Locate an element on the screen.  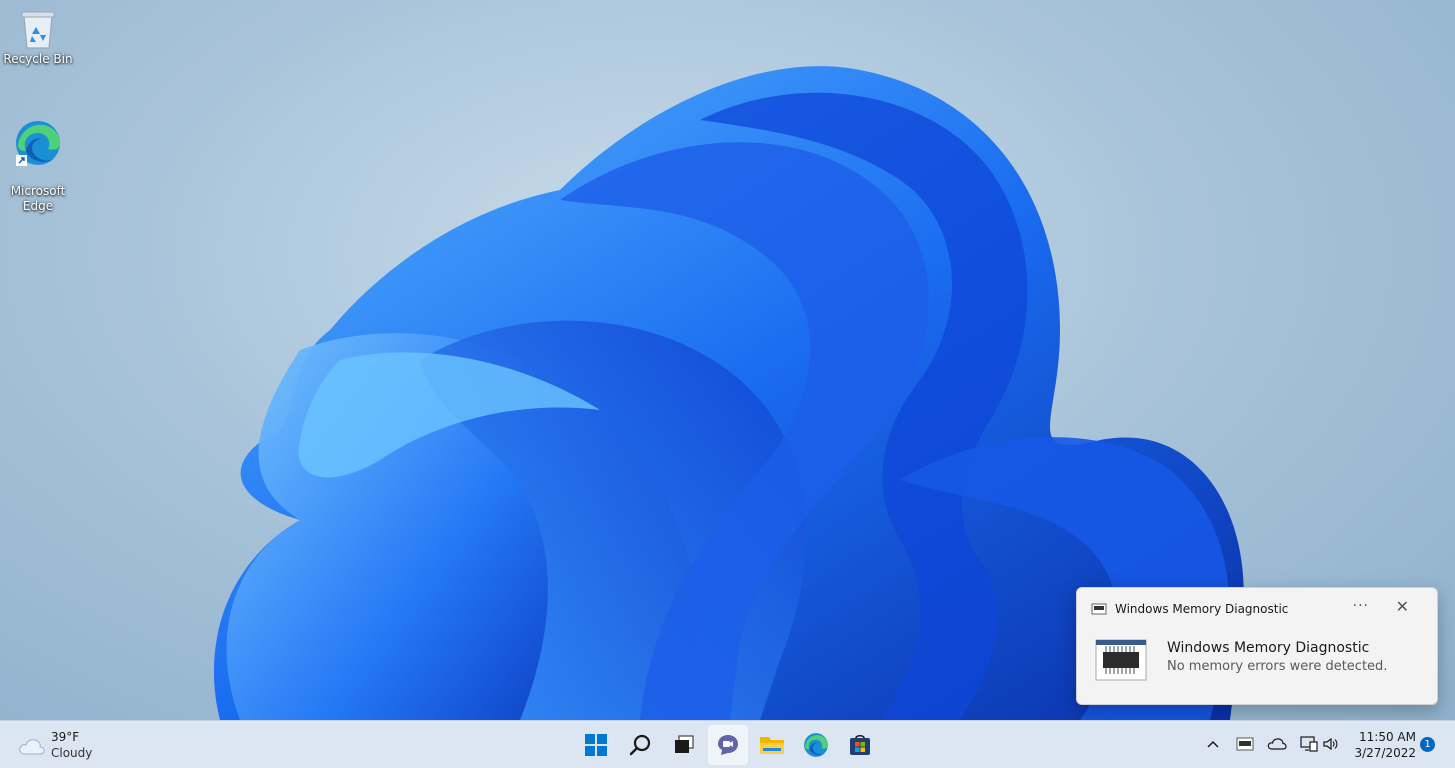
taskbar-file-explorer-button is located at coordinates (772, 745).